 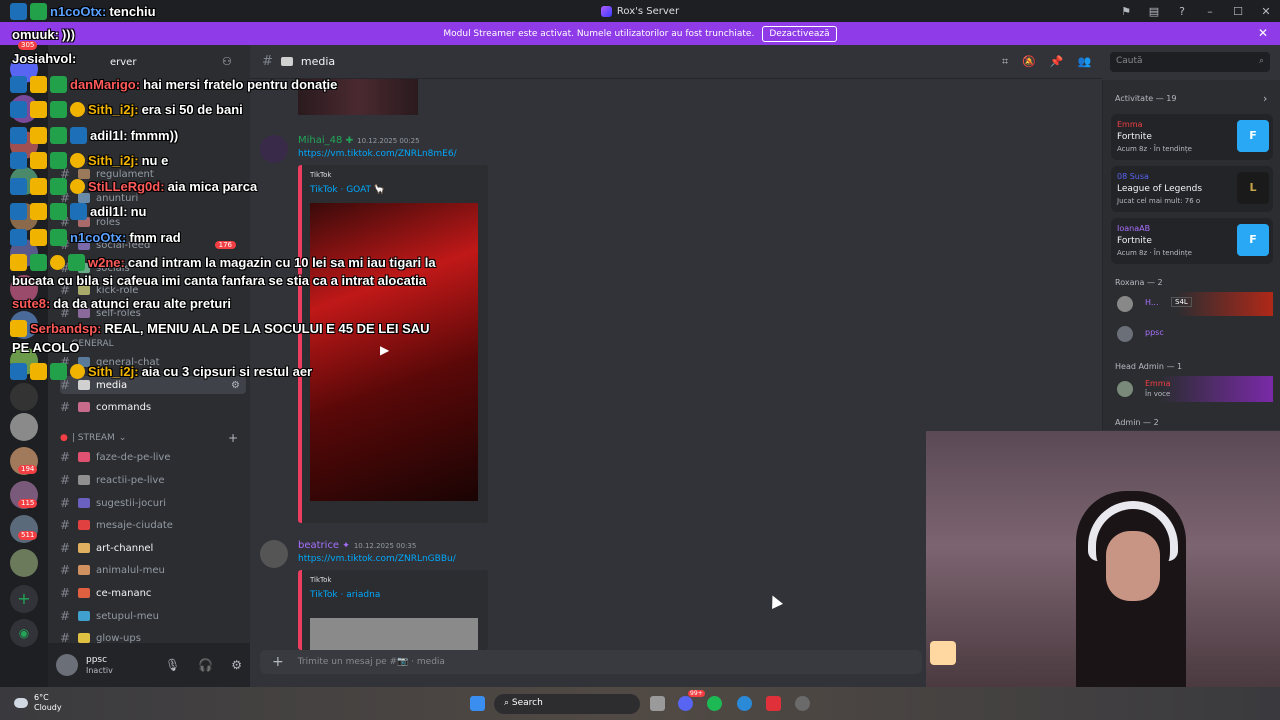 What do you see at coordinates (153, 385) in the screenshot?
I see `channel-media: # media ⚙` at bounding box center [153, 385].